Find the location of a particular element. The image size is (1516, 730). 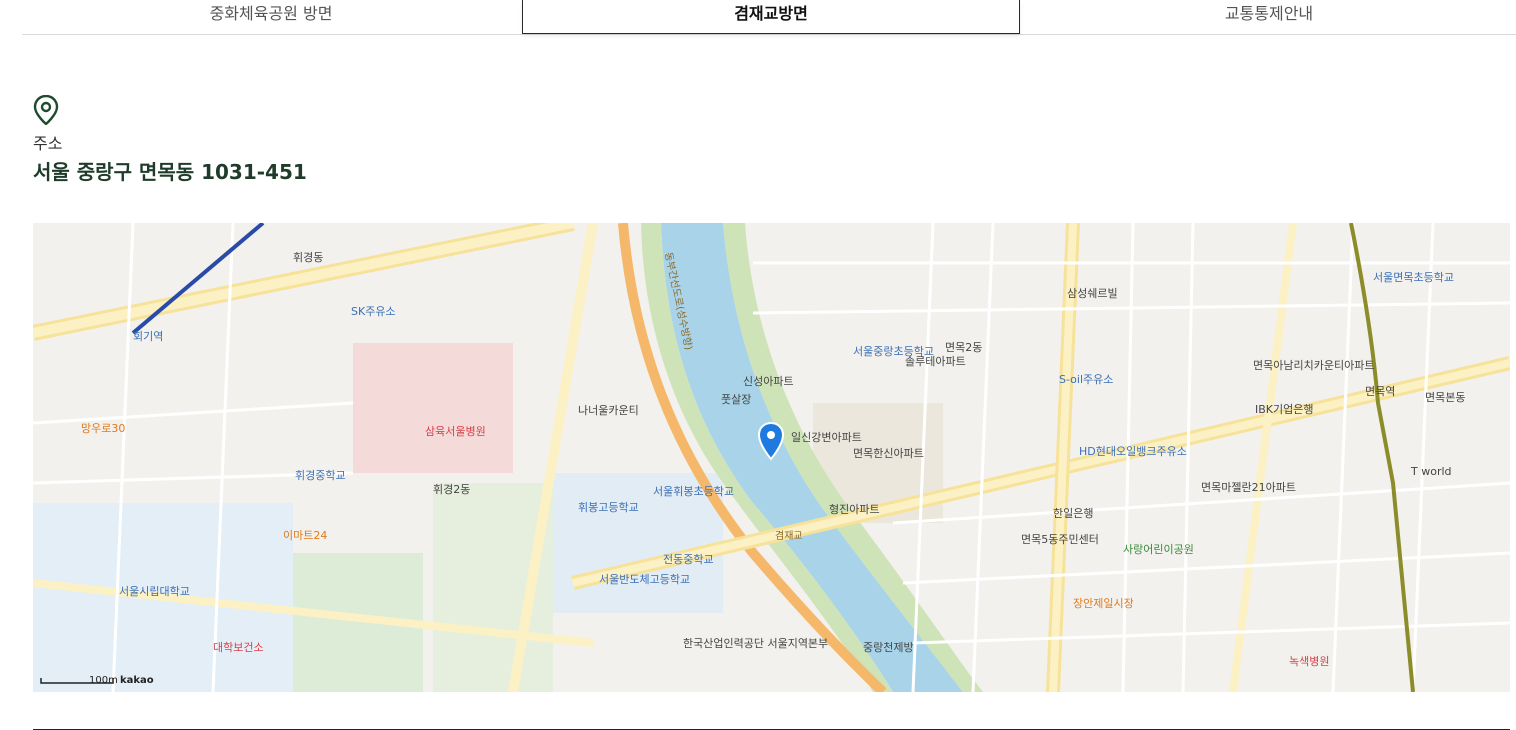

map-label: SK주유소 is located at coordinates (373, 311).